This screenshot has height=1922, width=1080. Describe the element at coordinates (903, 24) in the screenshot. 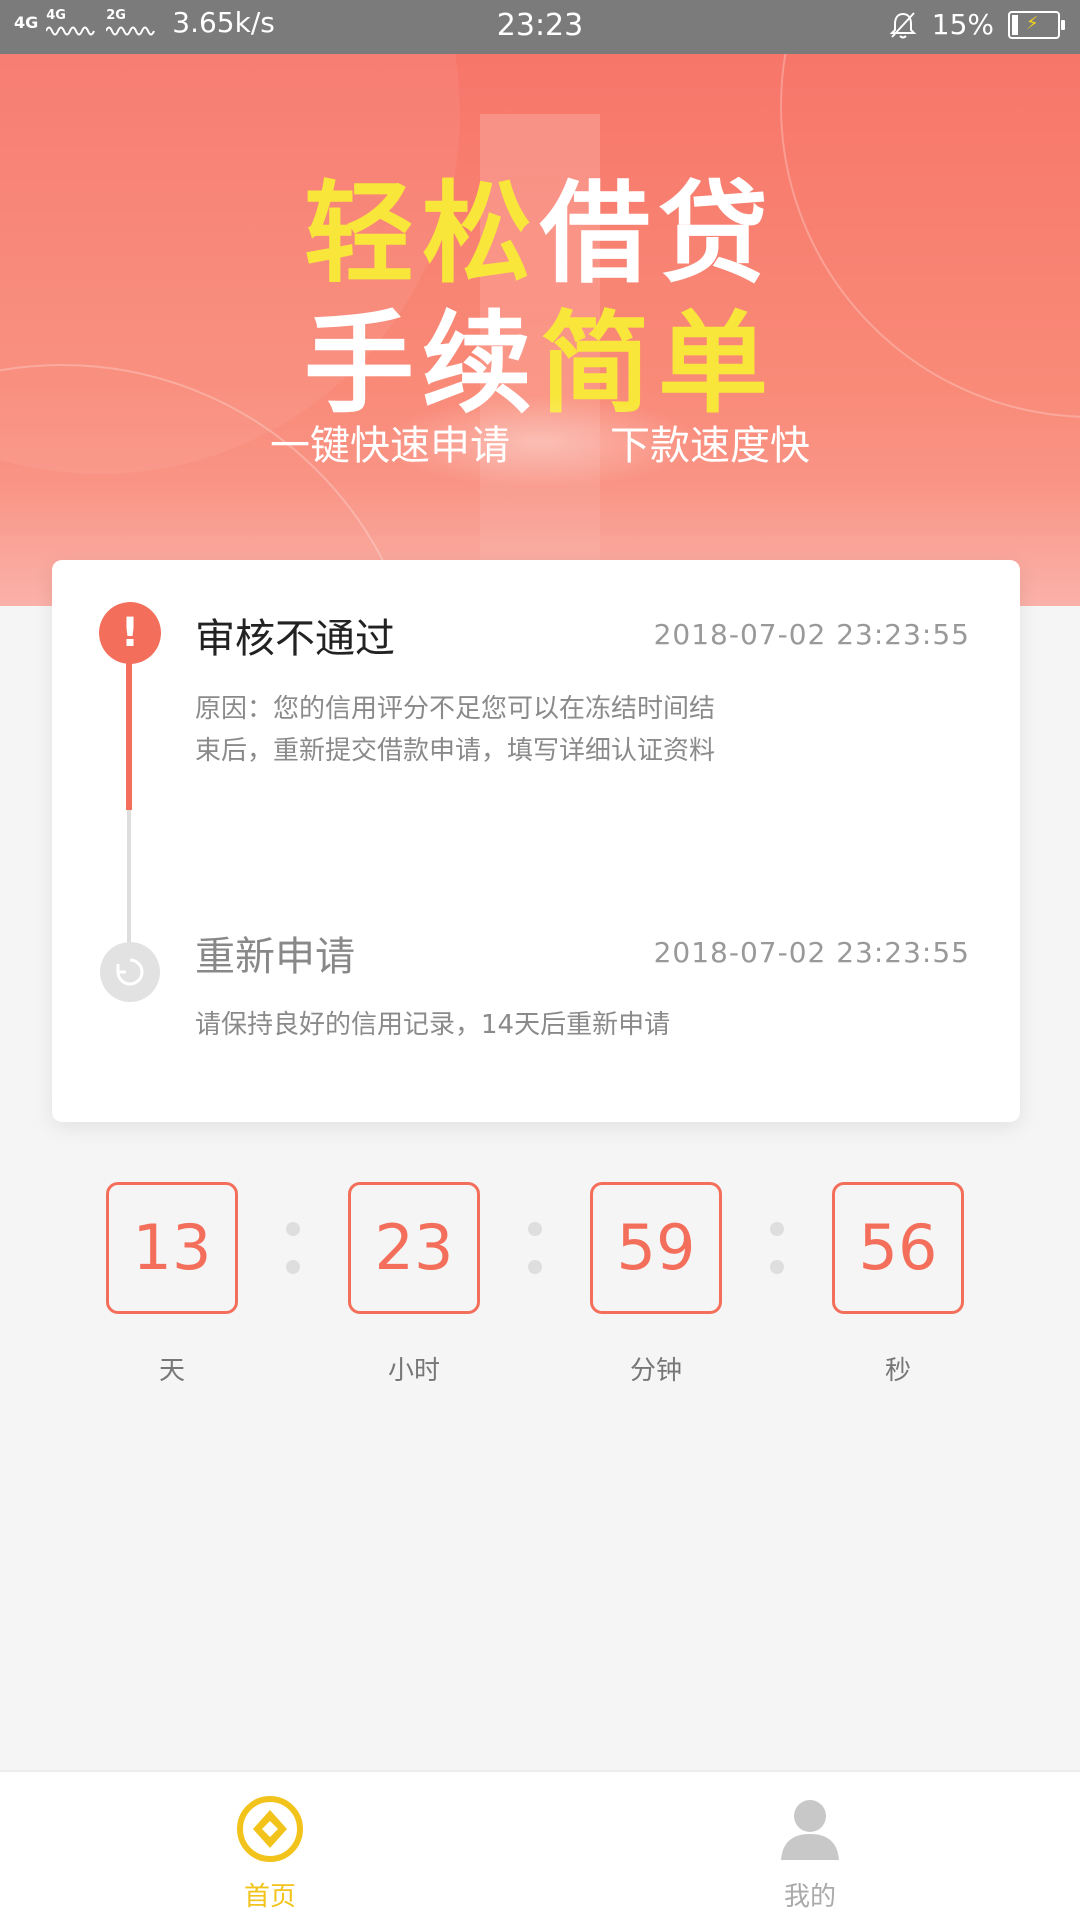

I see `bell-muted-icon` at that location.